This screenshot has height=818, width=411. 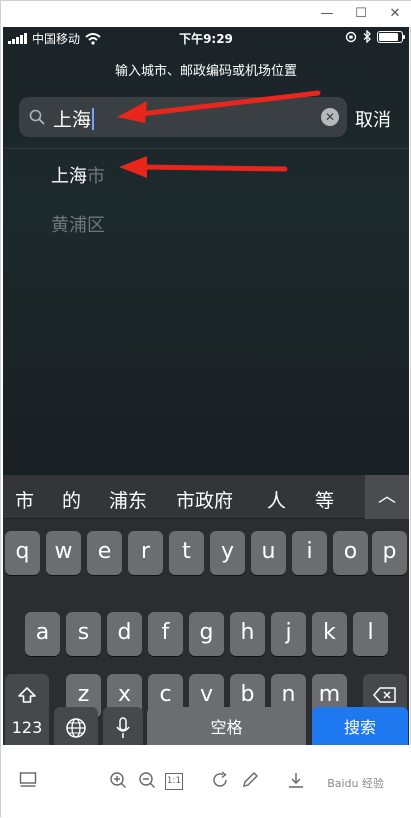 What do you see at coordinates (205, 71) in the screenshot?
I see `search-hint: 输入城市、邮政编码或机场位置` at bounding box center [205, 71].